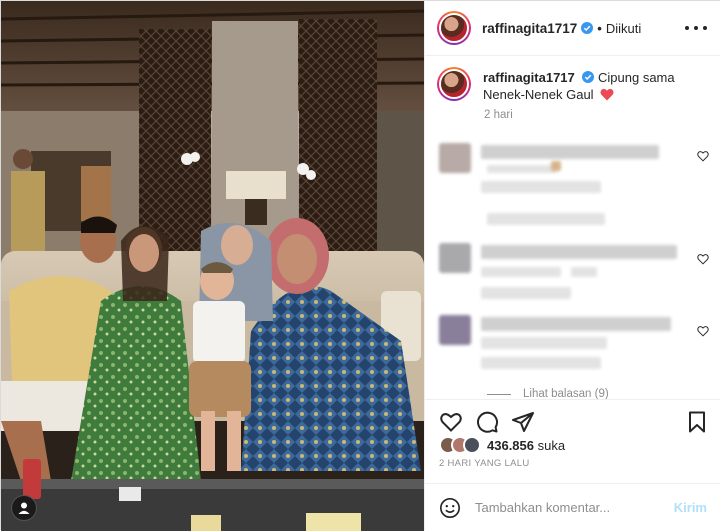 The width and height of the screenshot is (720, 531). I want to click on comment-input, so click(570, 507).